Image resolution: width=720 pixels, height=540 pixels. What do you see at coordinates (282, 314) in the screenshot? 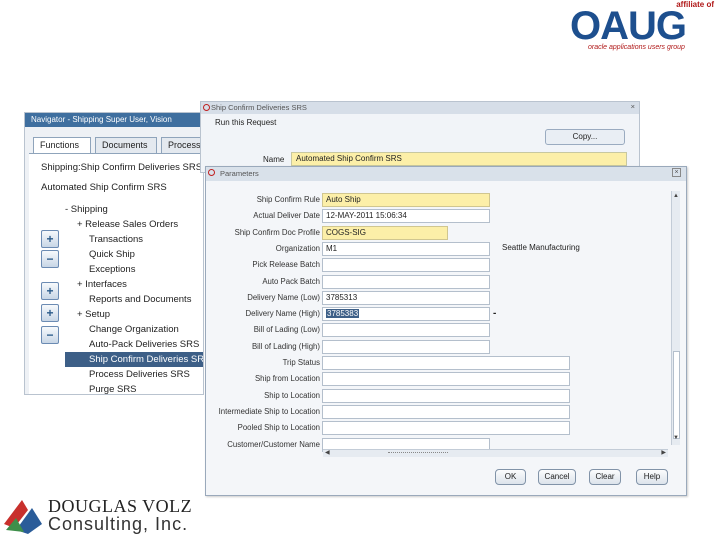
I see `parameter-label: Delivery Name (High)` at bounding box center [282, 314].